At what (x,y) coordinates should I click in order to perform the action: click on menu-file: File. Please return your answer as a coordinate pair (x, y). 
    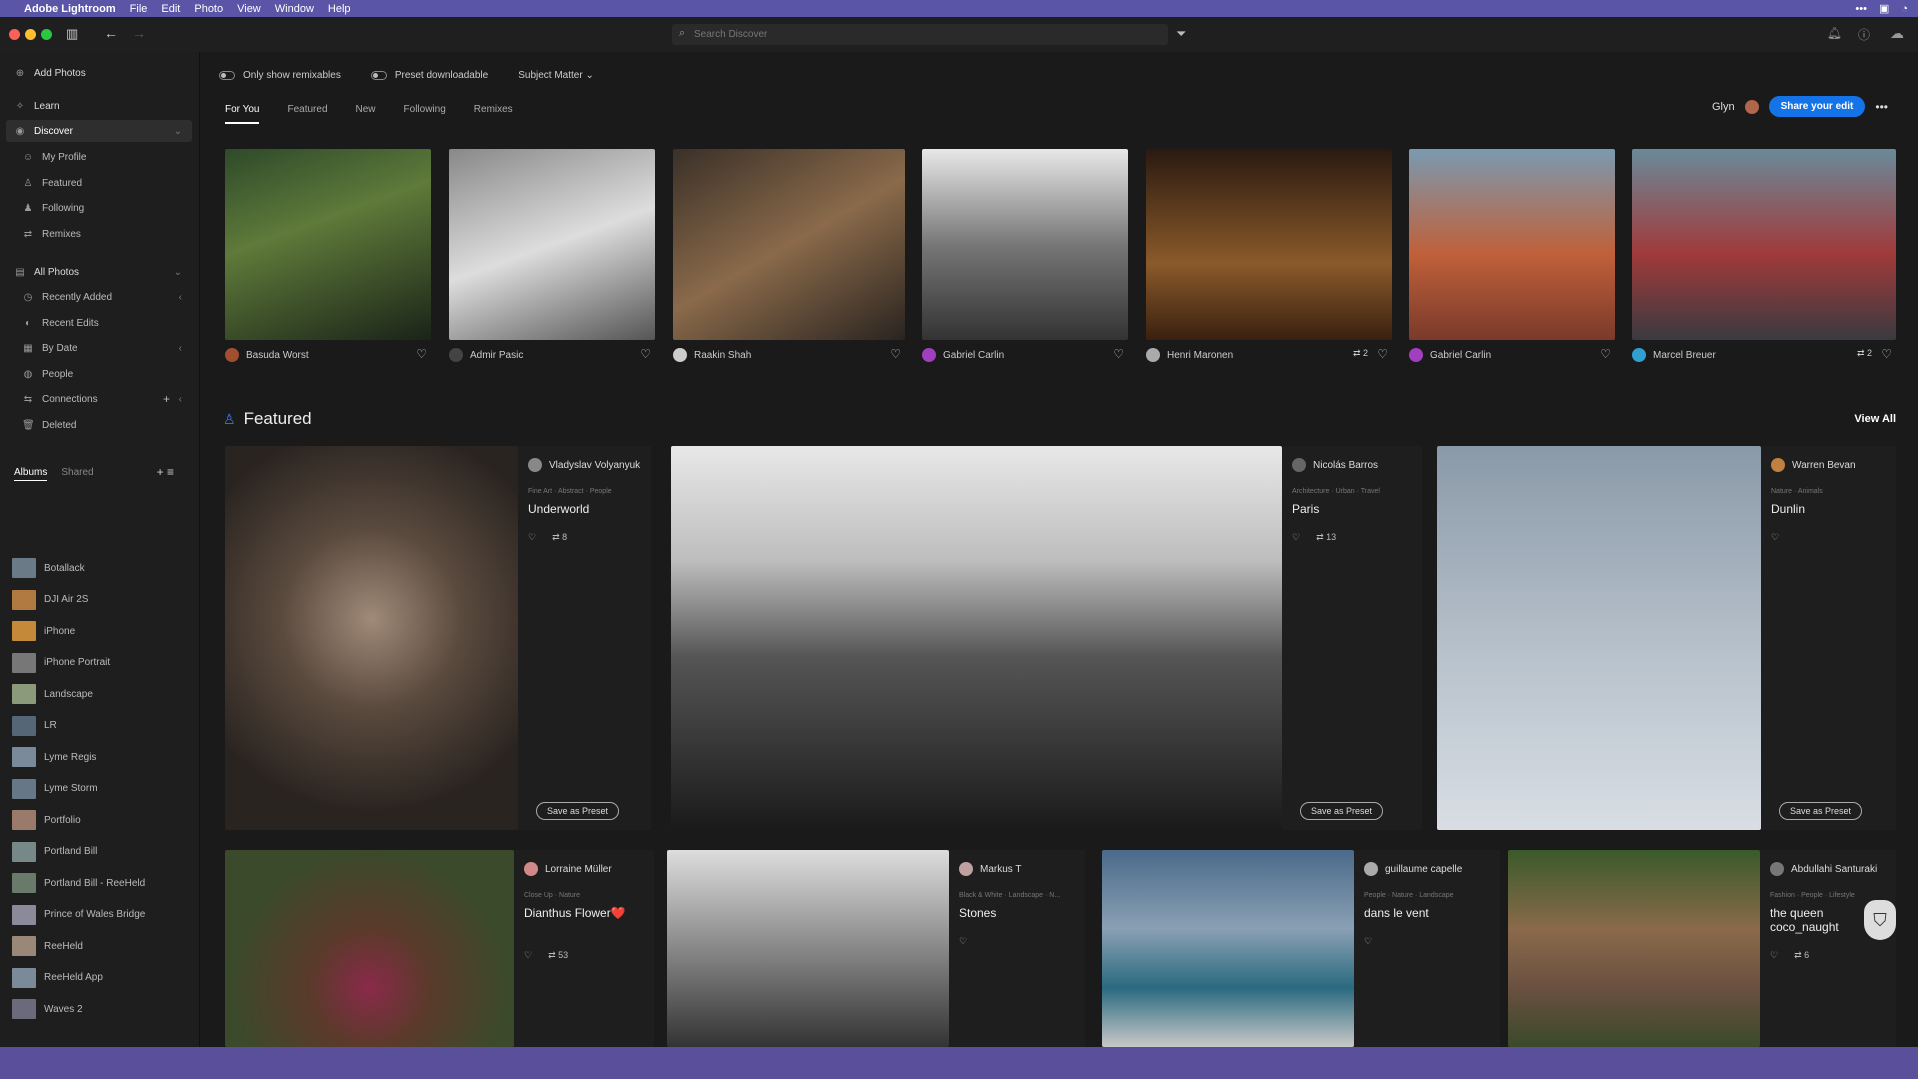
    Looking at the image, I should click on (139, 9).